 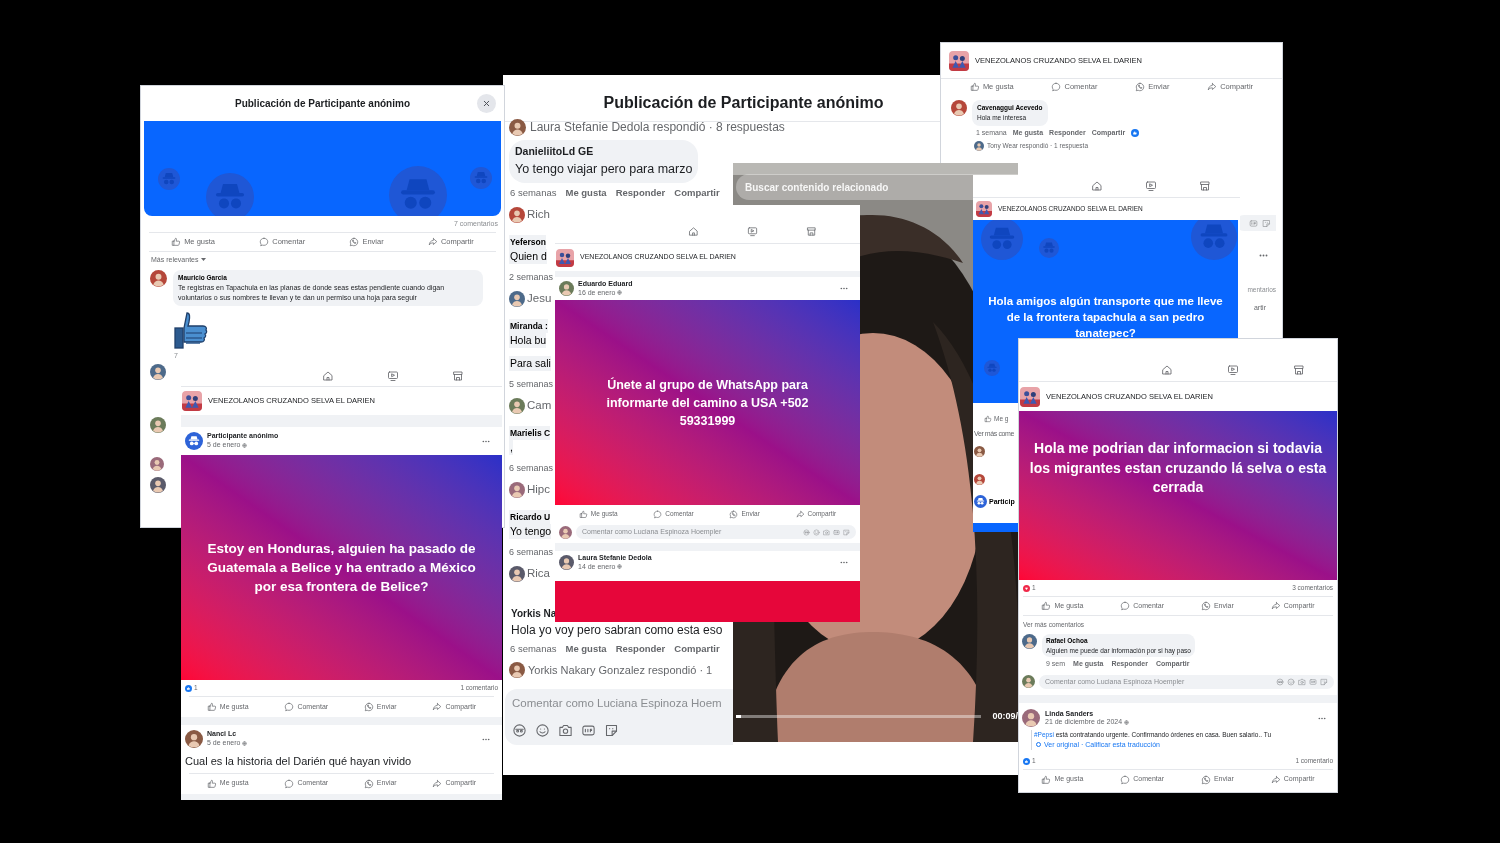 What do you see at coordinates (657, 127) in the screenshot?
I see `reply-summary: Laura Stefanie Dedola respondió · 8 respuestas` at bounding box center [657, 127].